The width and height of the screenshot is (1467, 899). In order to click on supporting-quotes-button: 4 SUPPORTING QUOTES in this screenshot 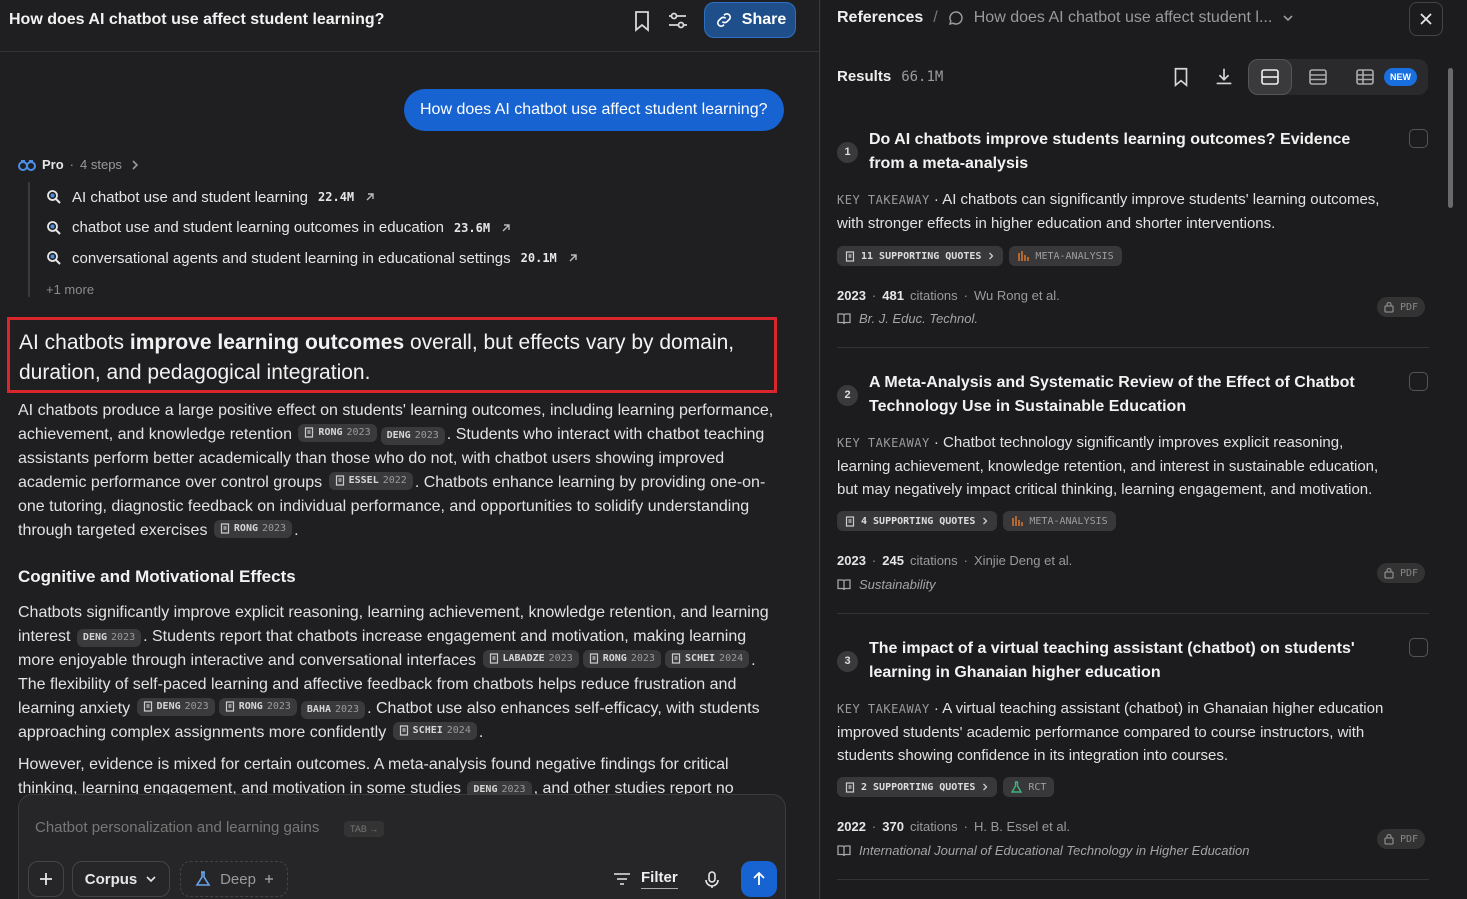, I will do `click(917, 521)`.